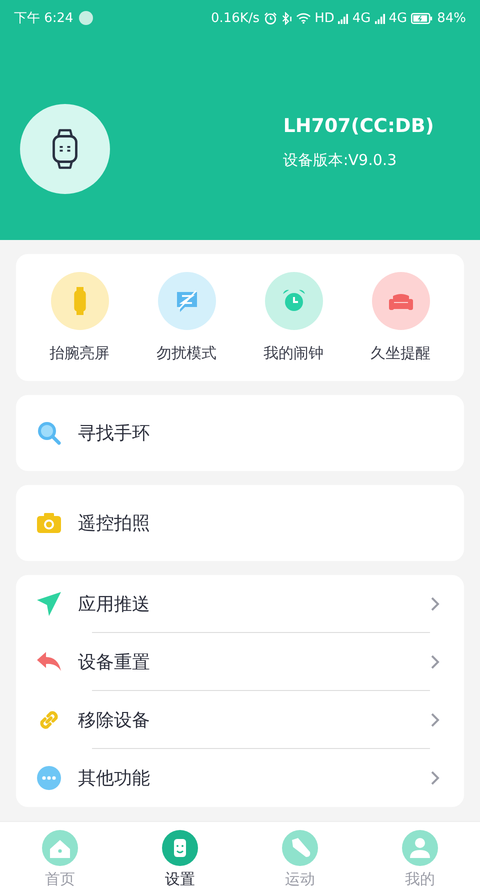 Image resolution: width=480 pixels, height=896 pixels. What do you see at coordinates (235, 18) in the screenshot?
I see `network-speed: 0.16K/s` at bounding box center [235, 18].